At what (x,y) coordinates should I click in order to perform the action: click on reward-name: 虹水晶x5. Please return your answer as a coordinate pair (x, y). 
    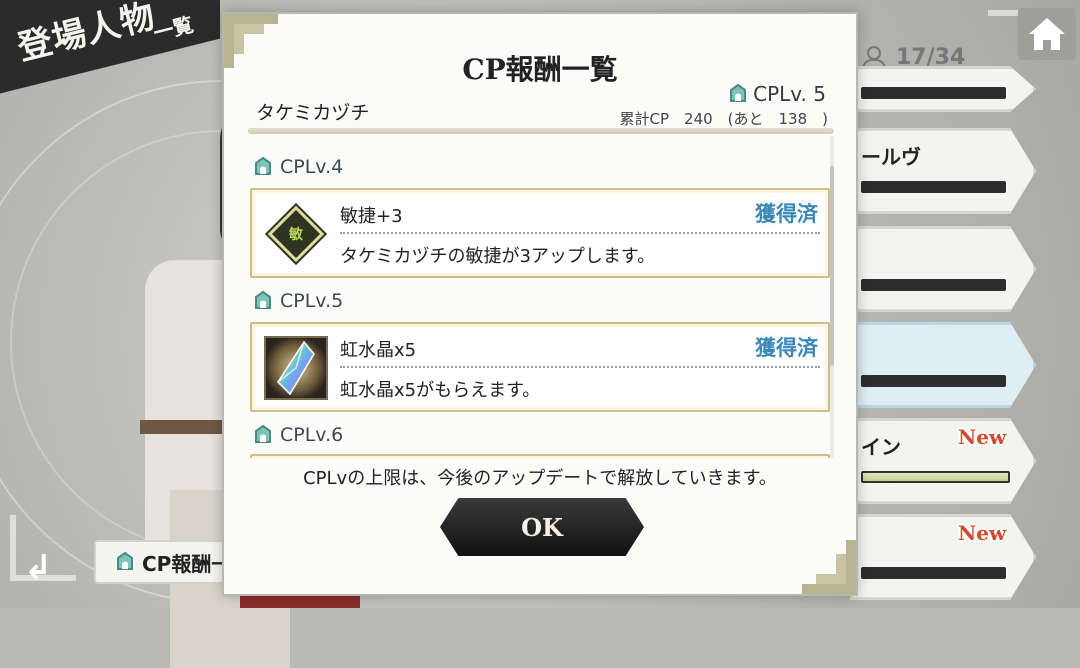
    Looking at the image, I should click on (378, 350).